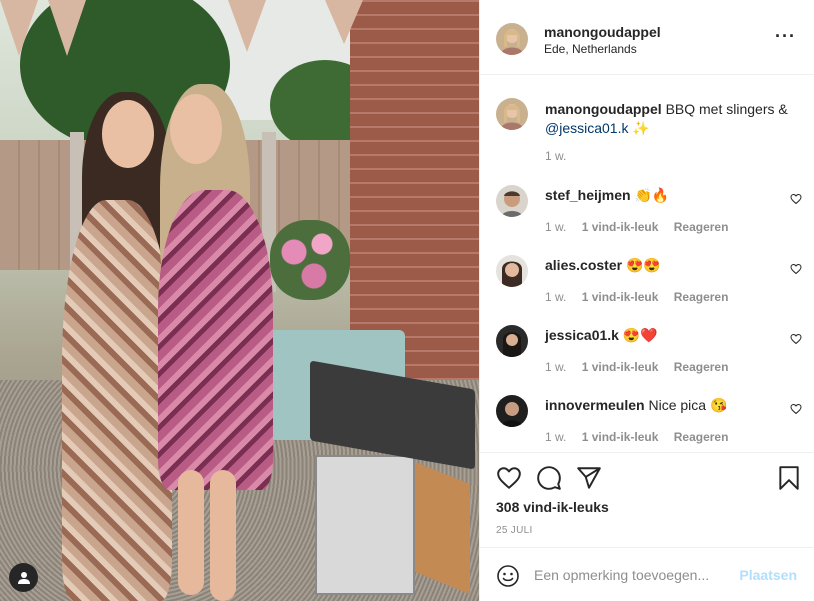 This screenshot has width=814, height=601. Describe the element at coordinates (641, 128) in the screenshot. I see `caption-emoji: ✨` at that location.